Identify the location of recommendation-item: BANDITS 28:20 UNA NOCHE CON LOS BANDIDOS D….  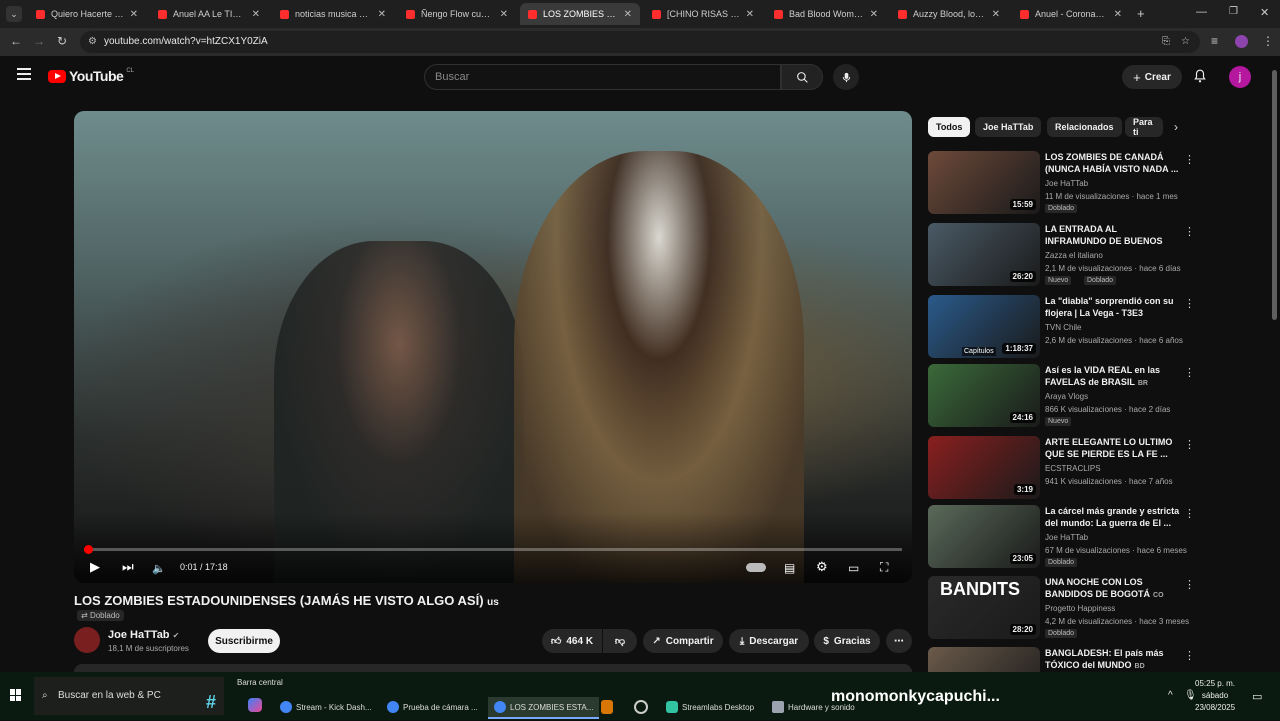
(1096, 609).